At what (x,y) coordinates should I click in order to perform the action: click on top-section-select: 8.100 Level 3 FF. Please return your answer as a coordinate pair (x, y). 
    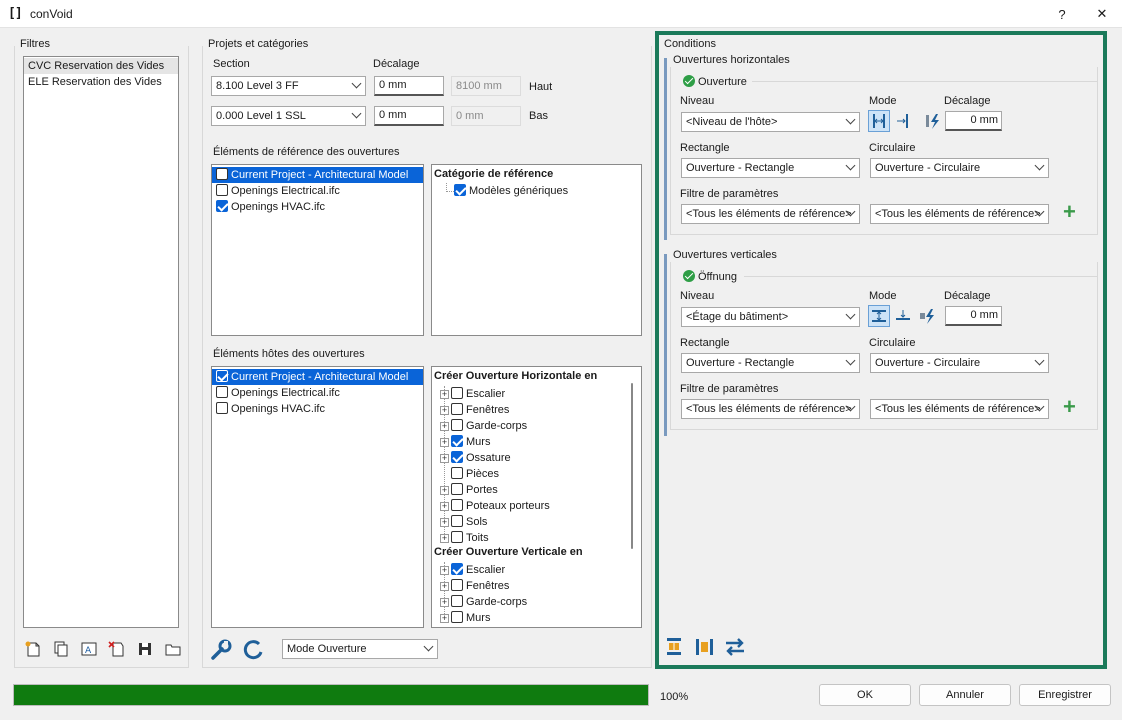
    Looking at the image, I should click on (288, 86).